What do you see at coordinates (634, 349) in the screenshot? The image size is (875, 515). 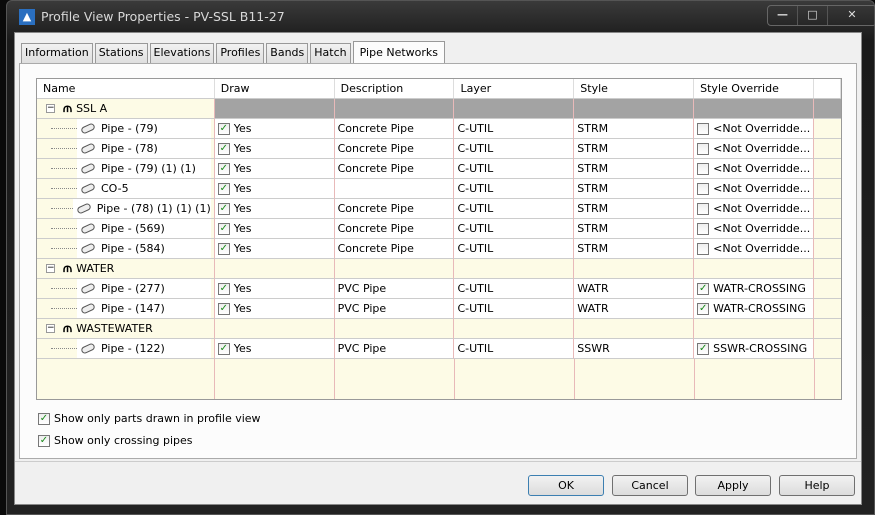 I see `style-cell: SSWR` at bounding box center [634, 349].